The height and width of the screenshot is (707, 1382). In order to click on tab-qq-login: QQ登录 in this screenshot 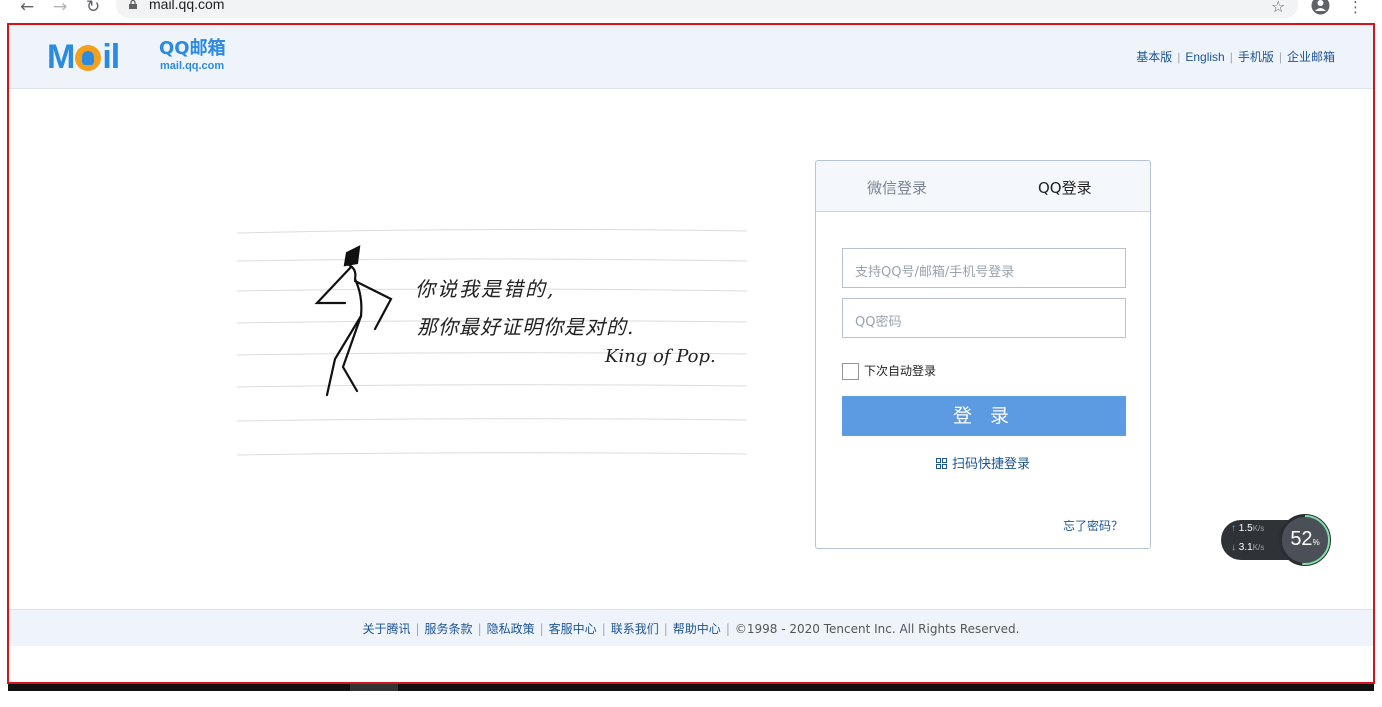, I will do `click(1065, 187)`.